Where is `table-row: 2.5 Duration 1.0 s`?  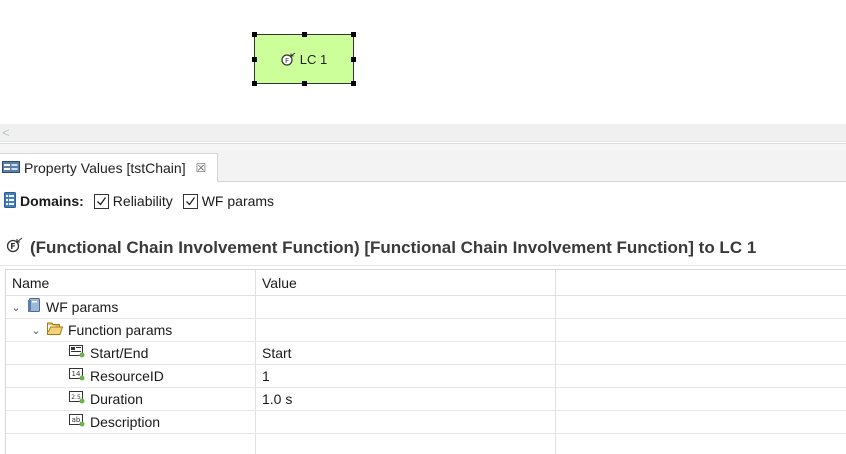
table-row: 2.5 Duration 1.0 s is located at coordinates (426, 399).